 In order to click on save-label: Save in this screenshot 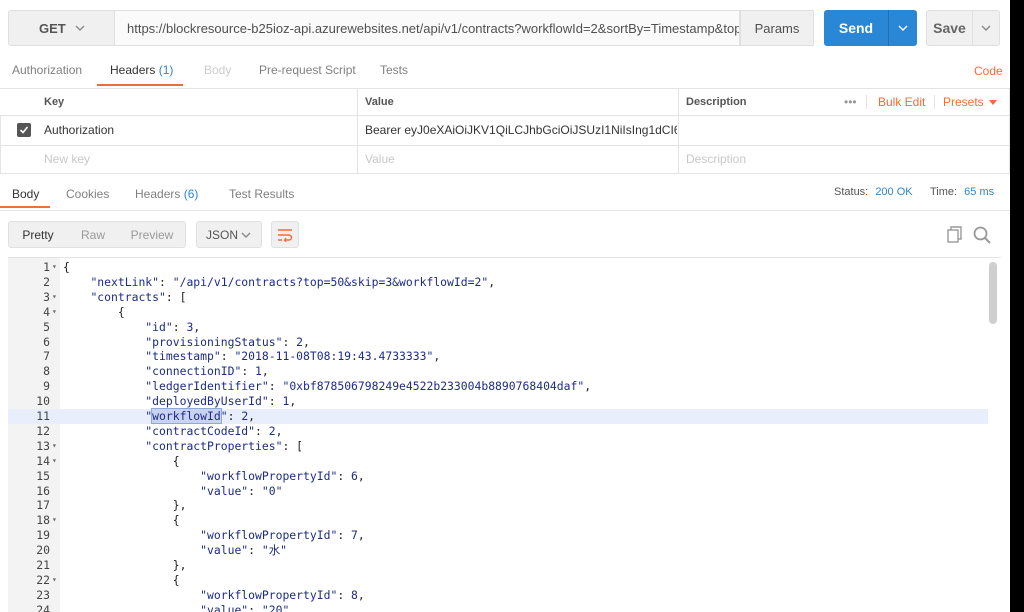, I will do `click(949, 28)`.